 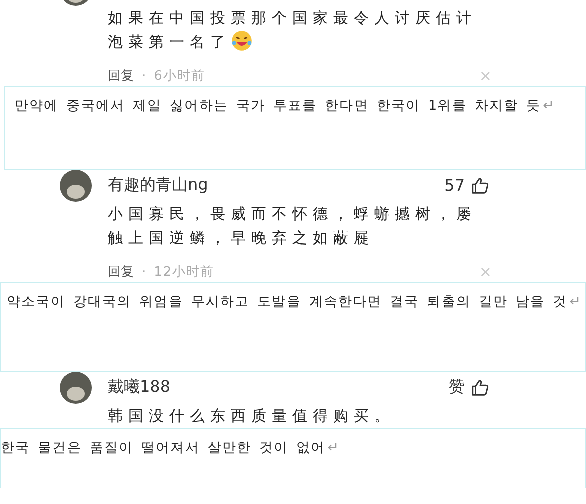 I want to click on like-count: 赞, so click(x=457, y=387).